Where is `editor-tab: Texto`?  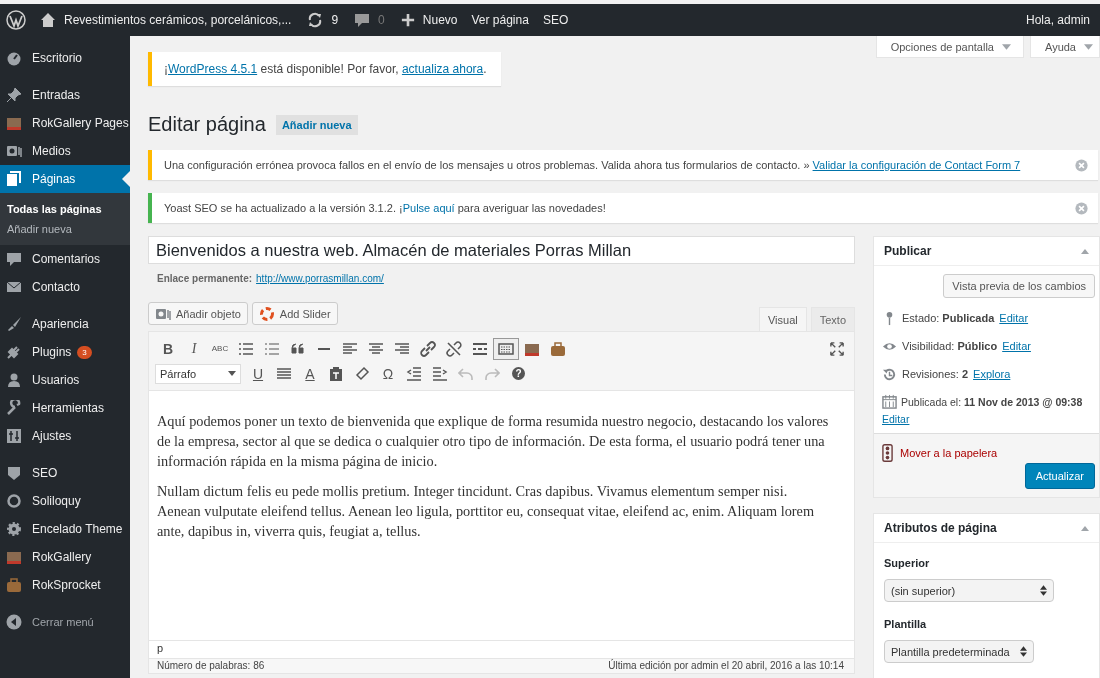 editor-tab: Texto is located at coordinates (832, 319).